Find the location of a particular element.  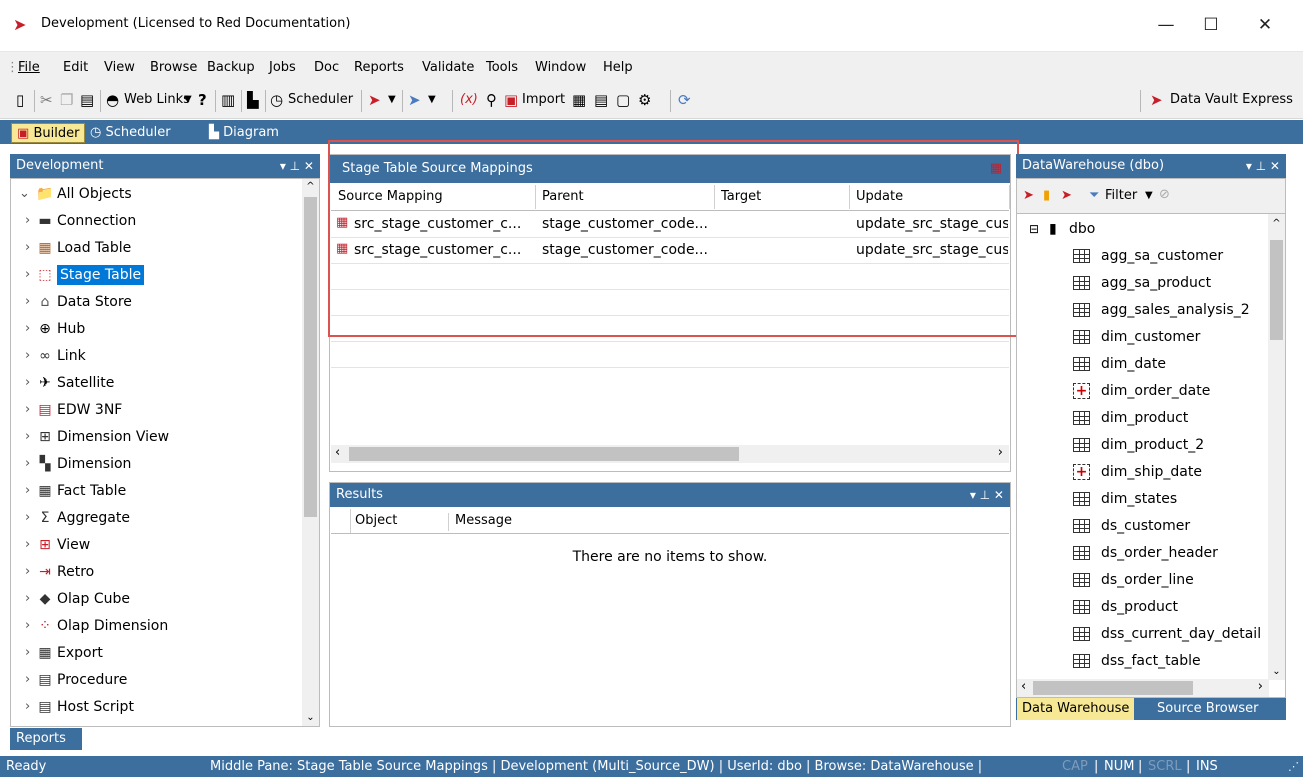

menu-help: Help is located at coordinates (618, 67).